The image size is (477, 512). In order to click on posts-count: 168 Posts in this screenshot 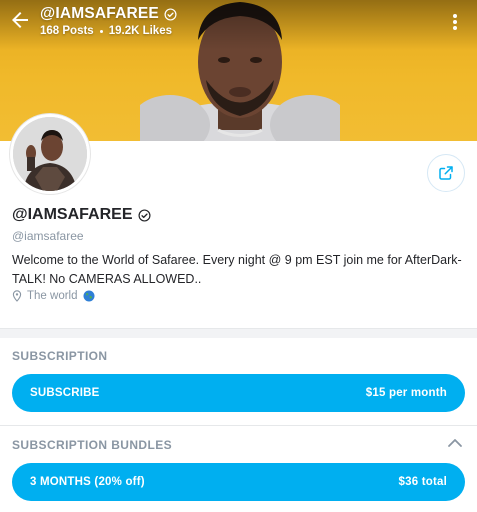, I will do `click(67, 31)`.